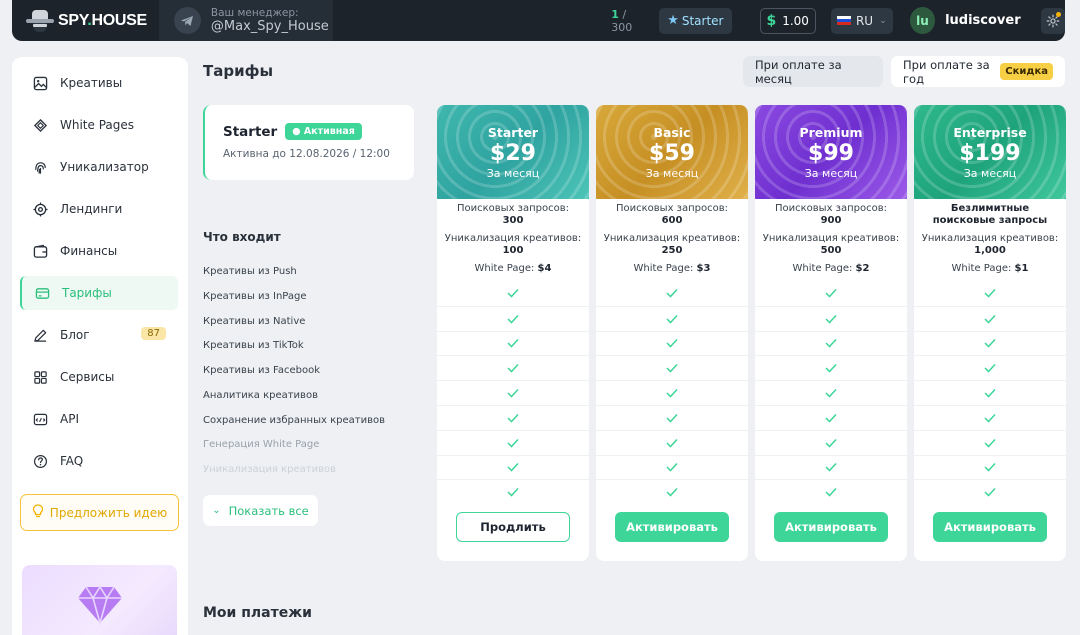 This screenshot has height=635, width=1080. What do you see at coordinates (99, 335) in the screenshot?
I see `sidebar-item-blog: Блог 87` at bounding box center [99, 335].